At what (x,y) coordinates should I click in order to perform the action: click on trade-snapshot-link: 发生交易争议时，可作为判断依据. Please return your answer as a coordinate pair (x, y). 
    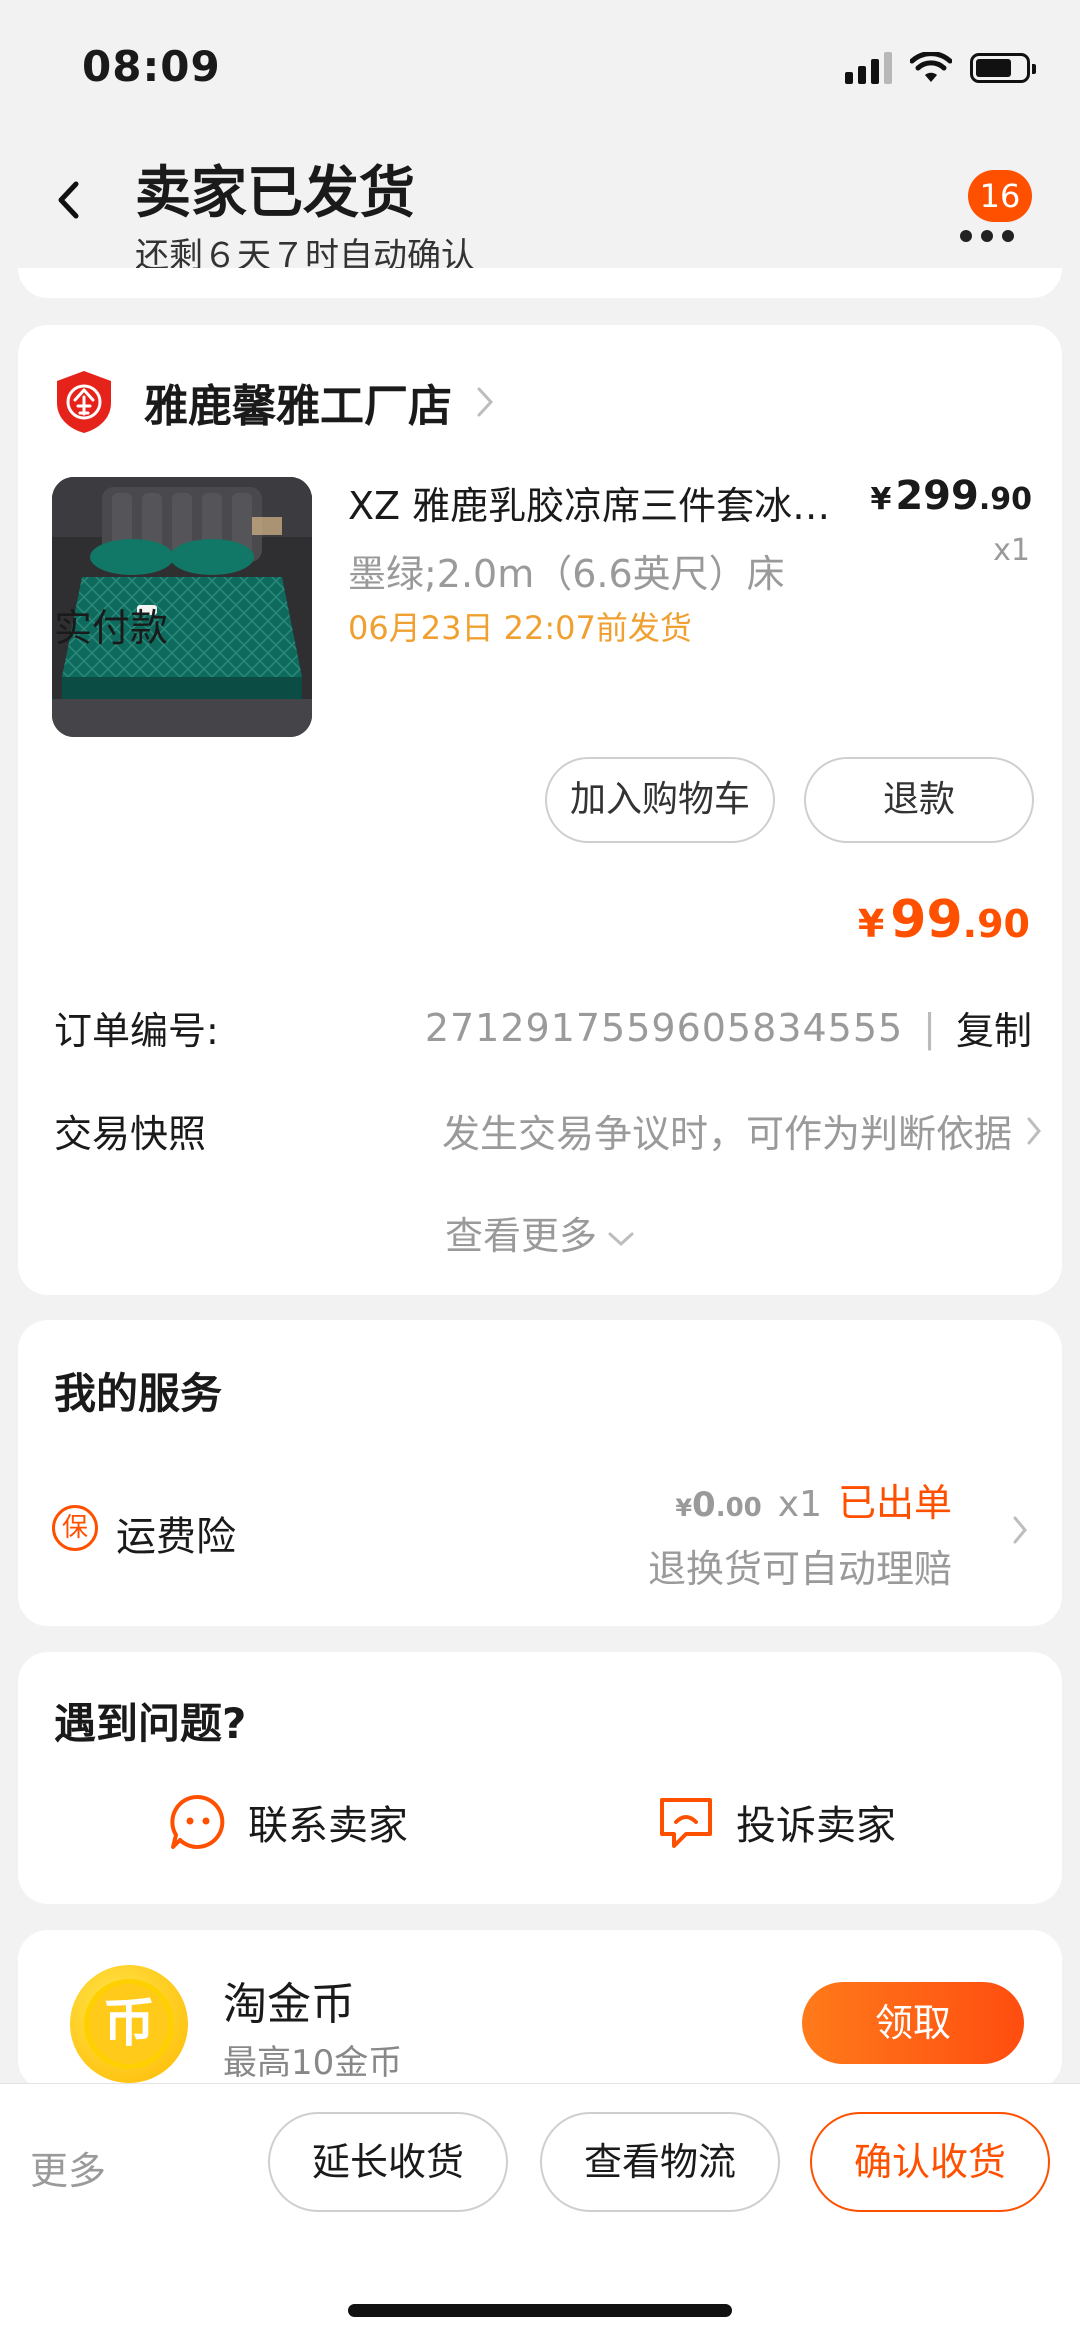
    Looking at the image, I should click on (742, 1130).